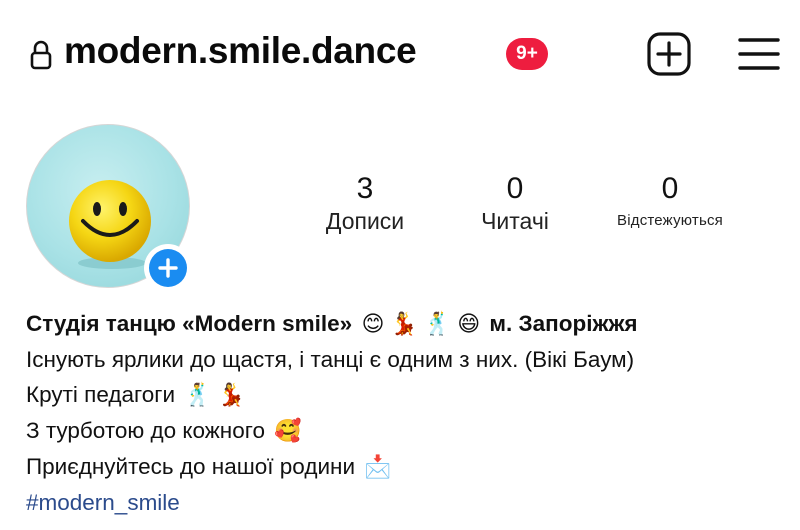 This screenshot has height=530, width=800. What do you see at coordinates (563, 323) in the screenshot?
I see `bio-city: м. Запоріжжя` at bounding box center [563, 323].